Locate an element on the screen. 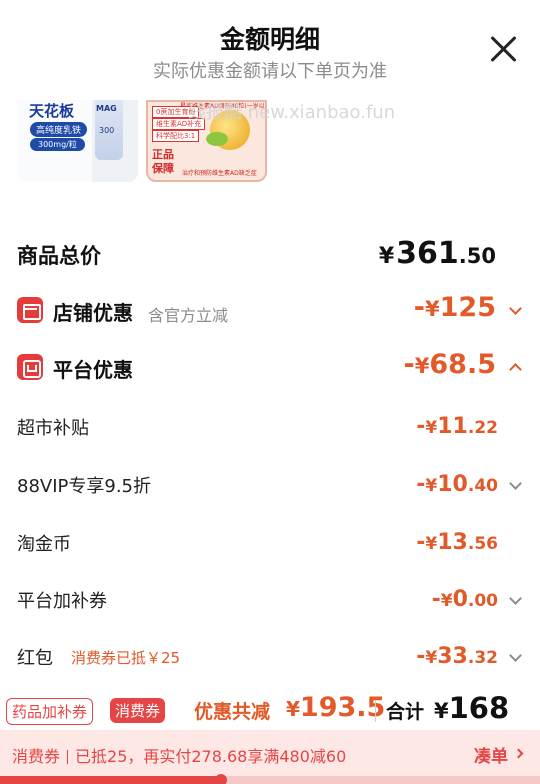  coupon-progress-text: 消费券 已抵25，再实付278.68享满480减60 is located at coordinates (179, 755).